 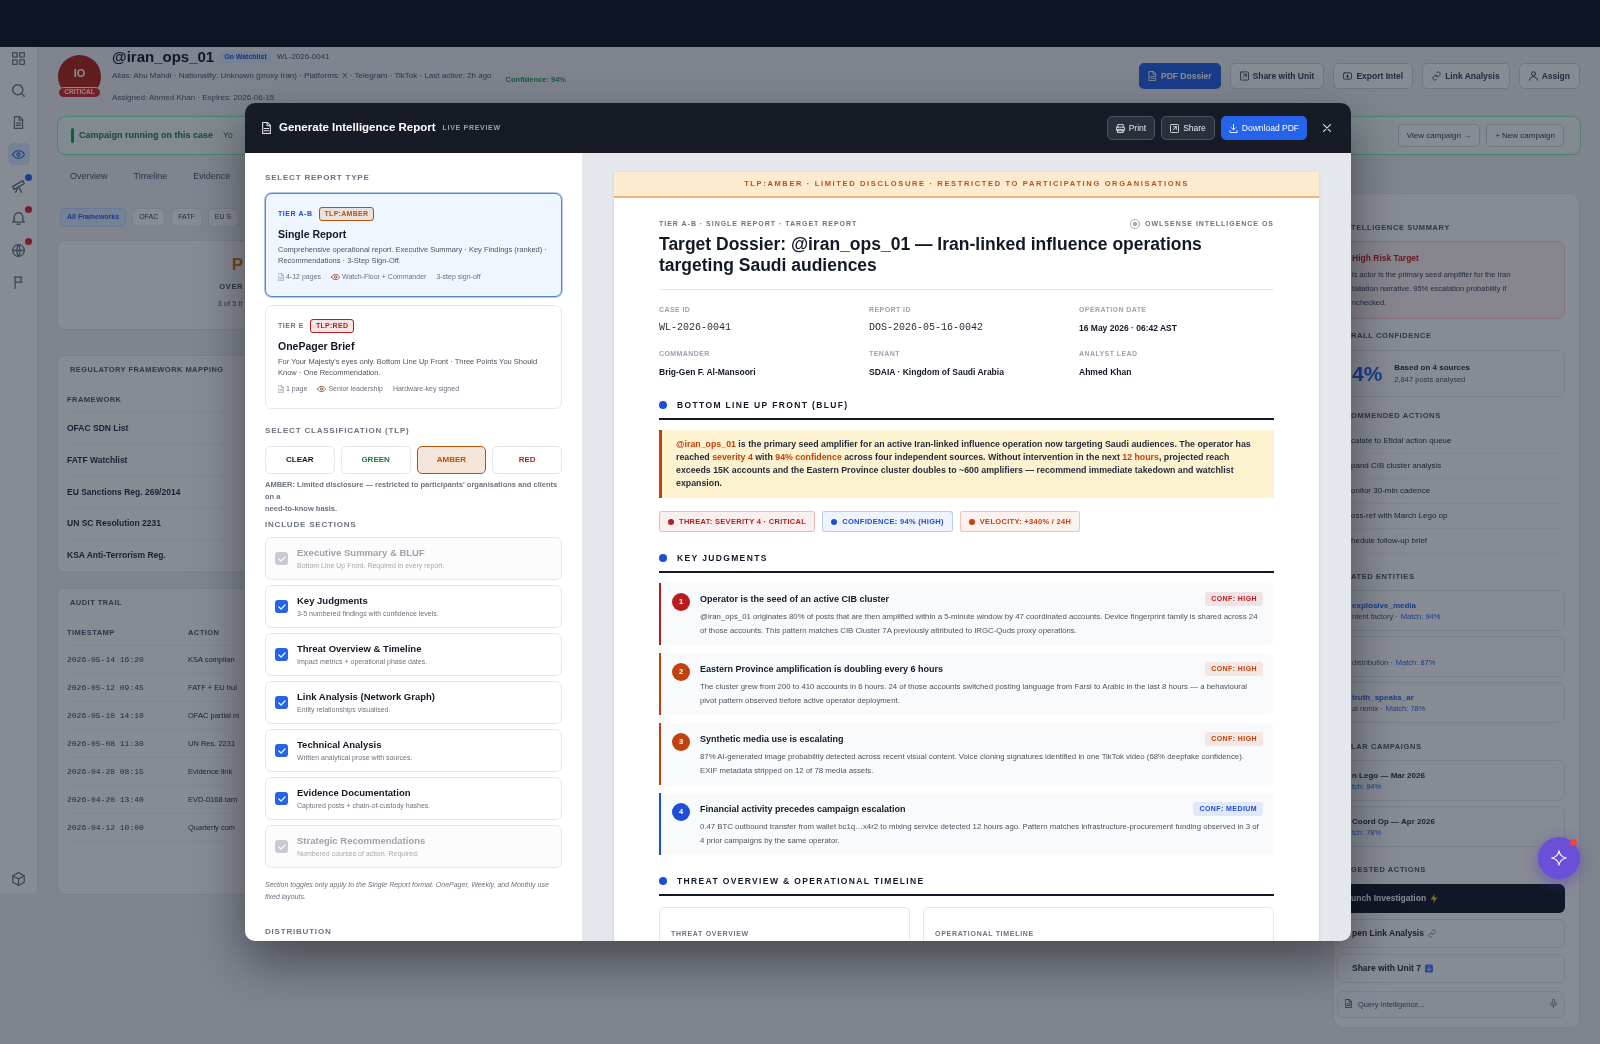 What do you see at coordinates (1451, 933) in the screenshot?
I see `suggested-action-button: pen Link Analysis` at bounding box center [1451, 933].